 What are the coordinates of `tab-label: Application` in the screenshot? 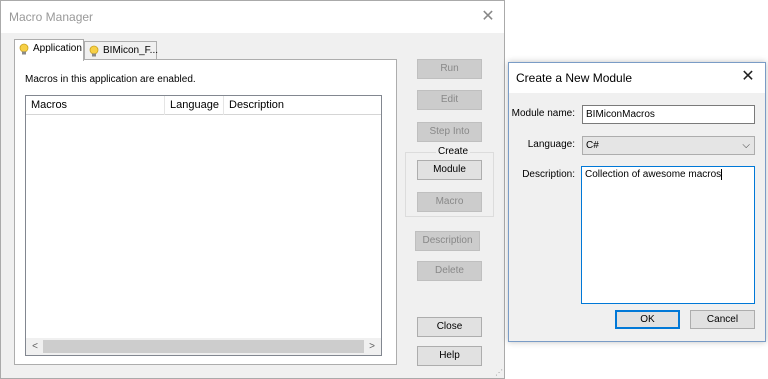 It's located at (57, 48).